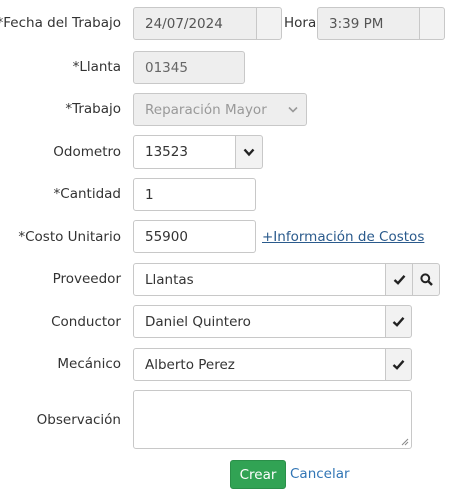 Image resolution: width=450 pixels, height=502 pixels. What do you see at coordinates (195, 23) in the screenshot?
I see `fecha-input: 24/07/2024` at bounding box center [195, 23].